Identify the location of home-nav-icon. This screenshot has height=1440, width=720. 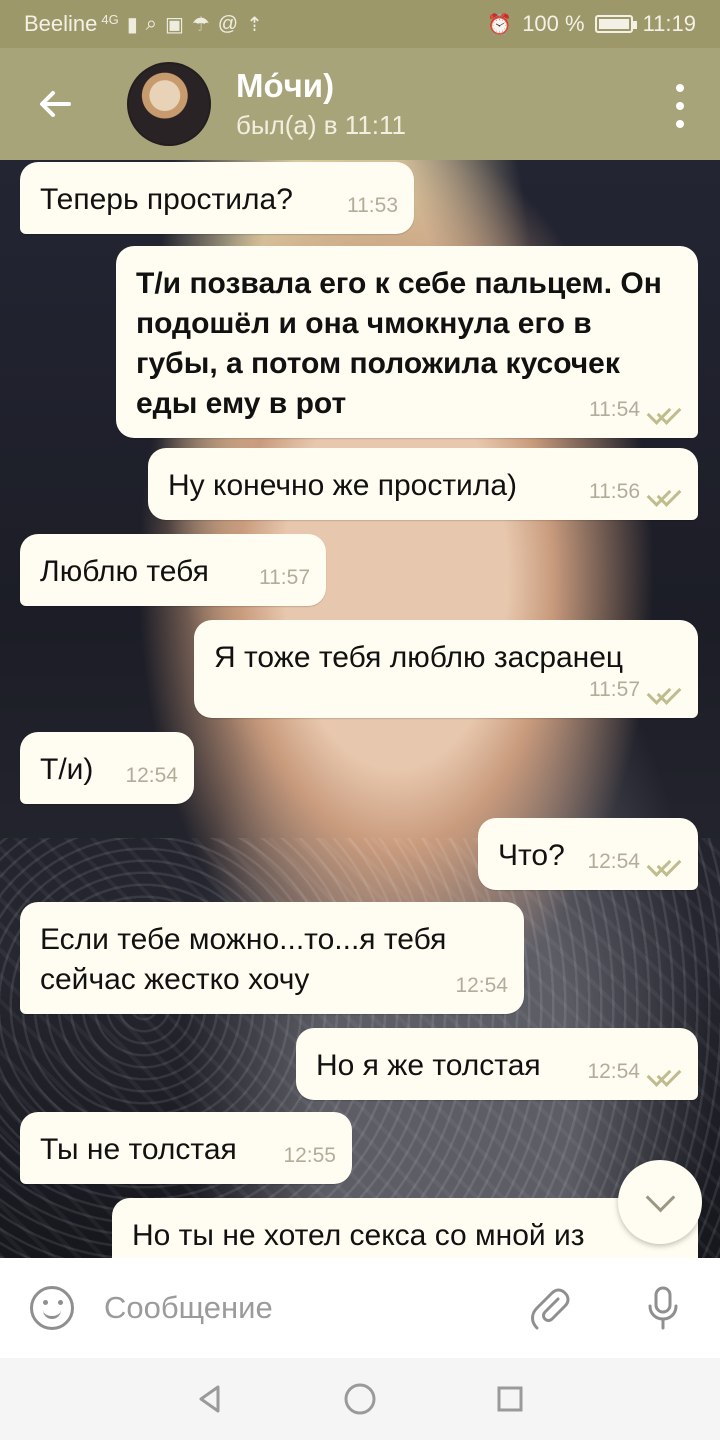
(360, 1399).